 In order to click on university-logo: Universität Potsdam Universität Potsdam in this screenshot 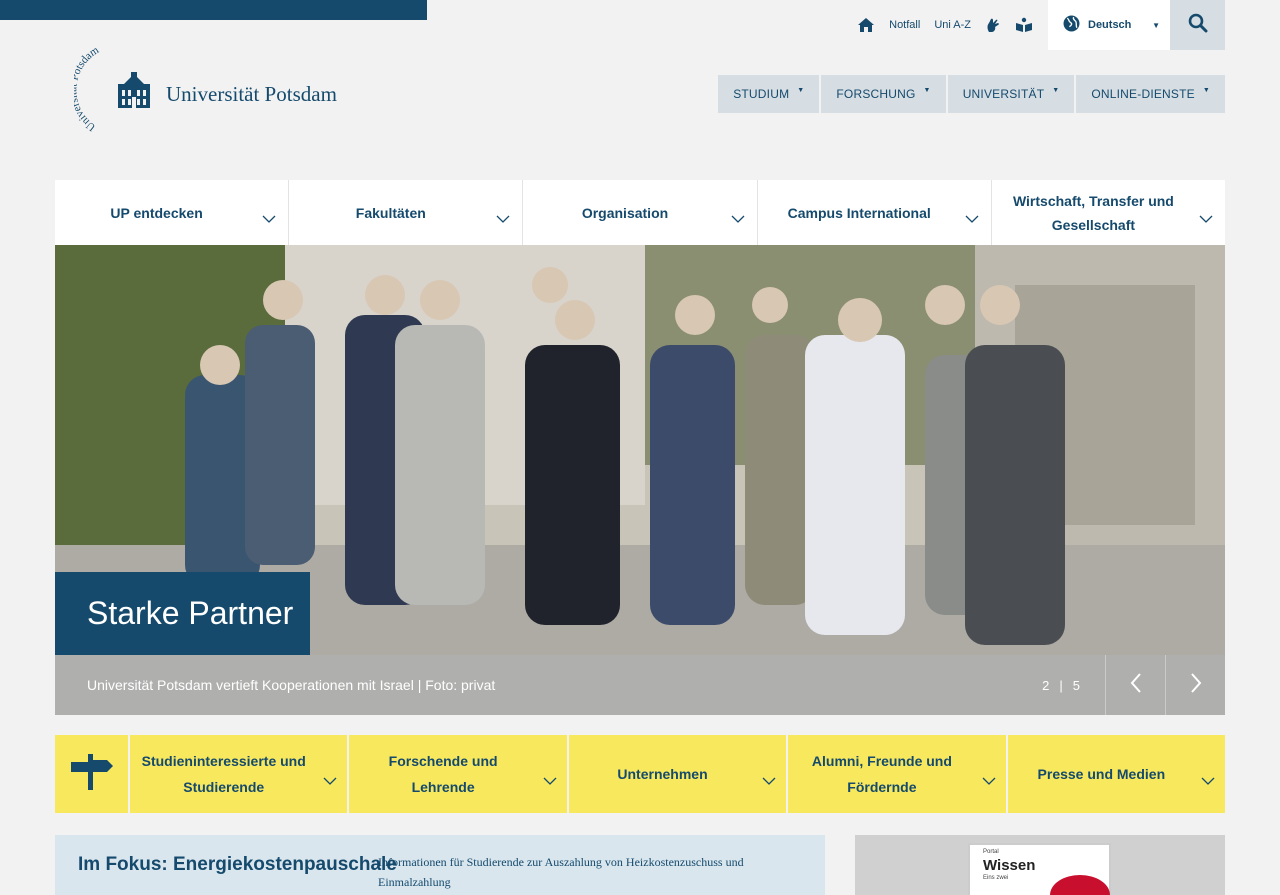, I will do `click(202, 92)`.